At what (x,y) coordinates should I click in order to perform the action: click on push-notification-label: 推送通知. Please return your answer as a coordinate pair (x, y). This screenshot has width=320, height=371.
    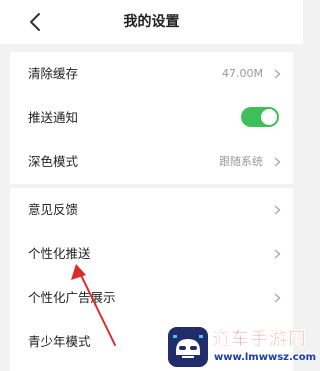
    Looking at the image, I should click on (53, 117).